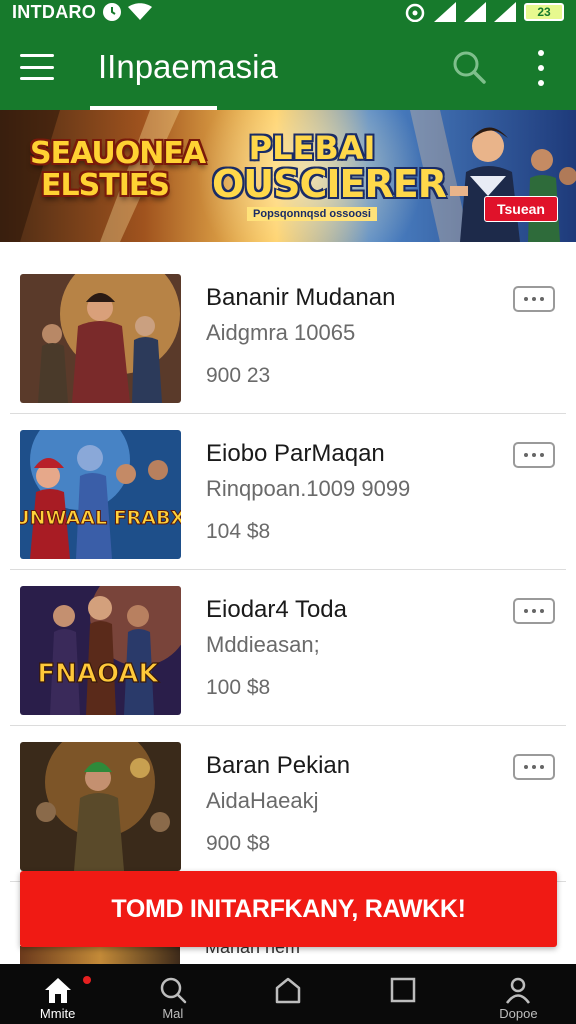 This screenshot has height=1024, width=576. Describe the element at coordinates (288, 909) in the screenshot. I see `toast-banner: TOMD INITARFKANY, RAWKK!` at that location.